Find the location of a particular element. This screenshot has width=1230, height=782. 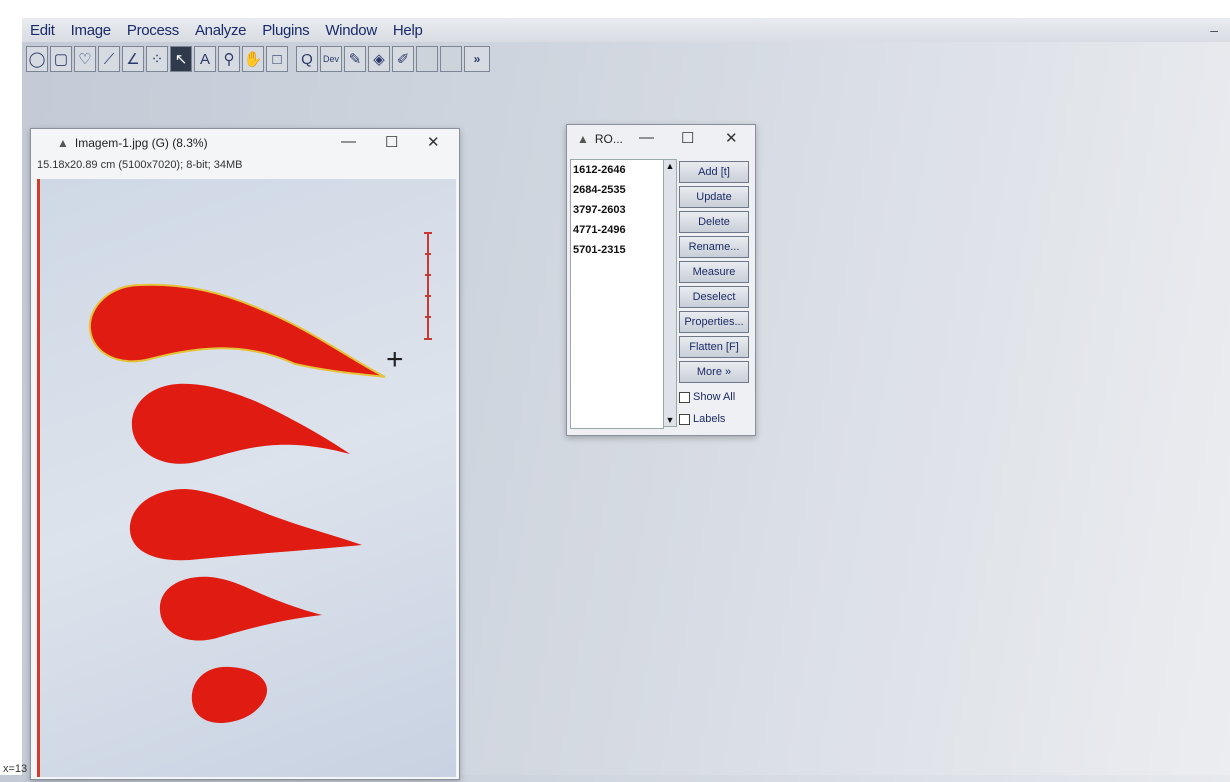

dev-label: Dev is located at coordinates (330, 59).